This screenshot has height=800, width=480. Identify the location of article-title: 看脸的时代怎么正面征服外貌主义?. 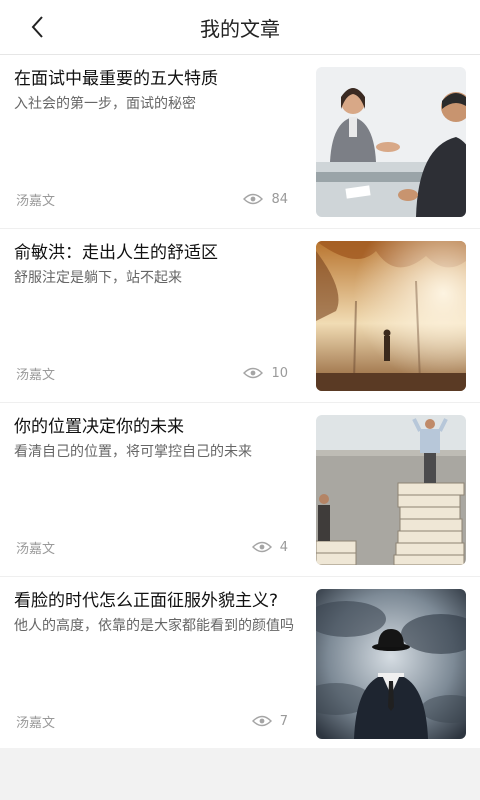
(155, 601).